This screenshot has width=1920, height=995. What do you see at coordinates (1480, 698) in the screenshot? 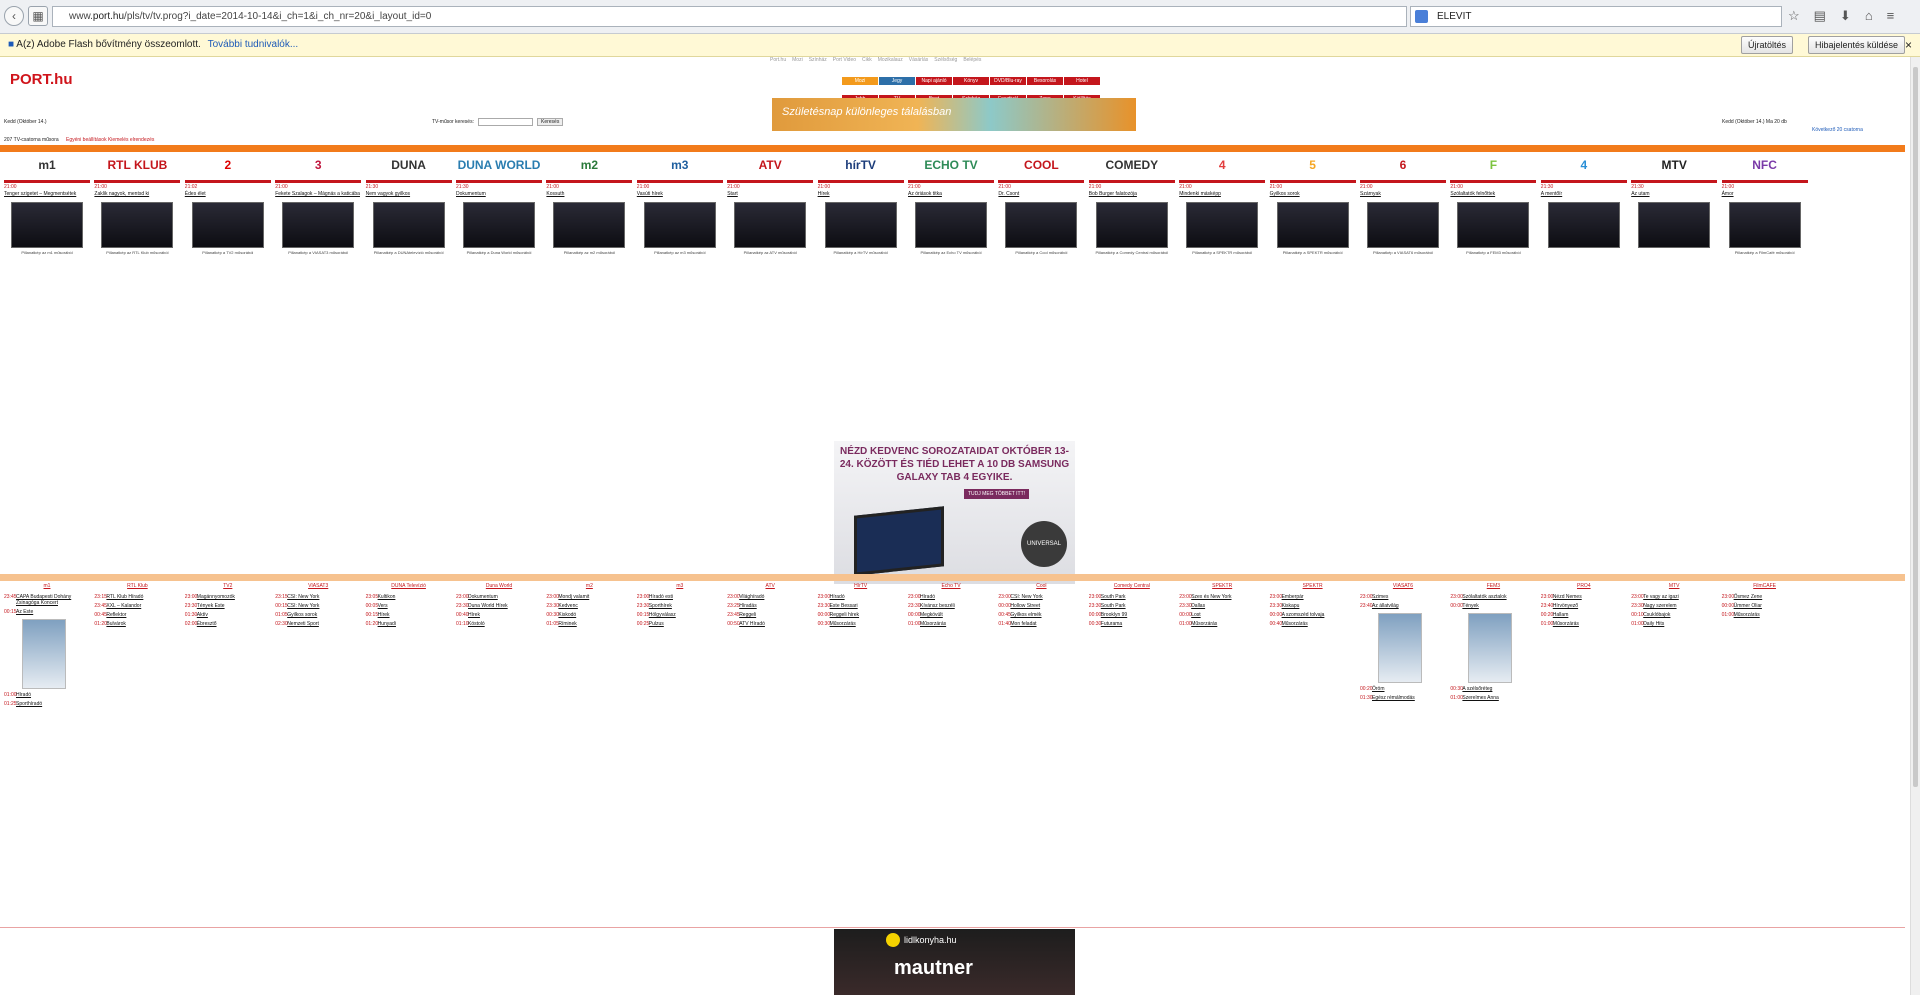
I see `schedule-title: Szerelmes Anna` at bounding box center [1480, 698].